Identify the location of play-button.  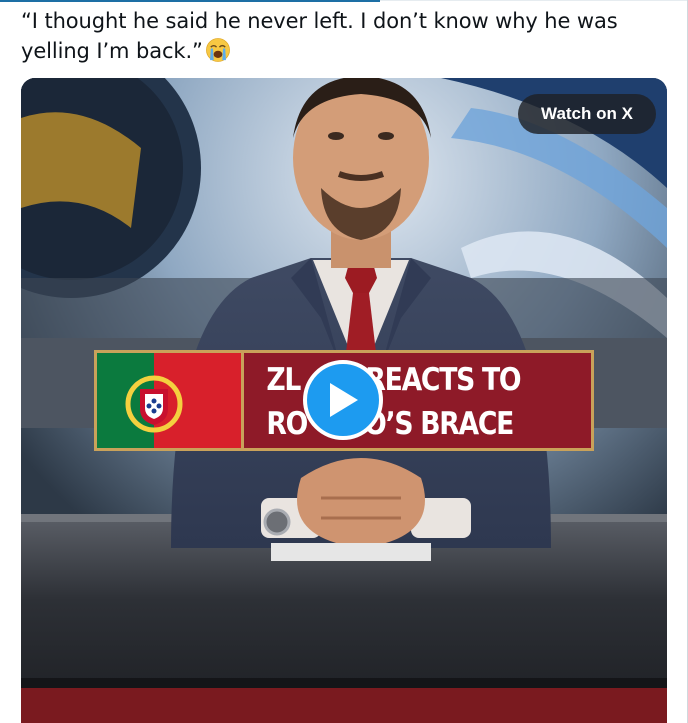
(343, 400).